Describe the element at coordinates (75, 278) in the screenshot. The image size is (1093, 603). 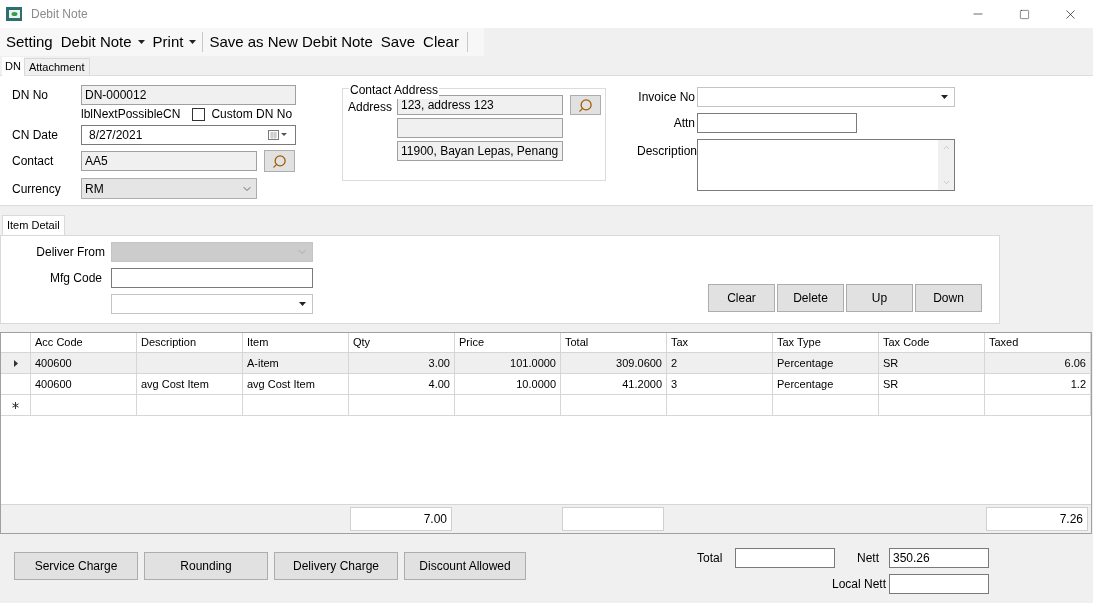
I see `field-label: Mfg Code` at that location.